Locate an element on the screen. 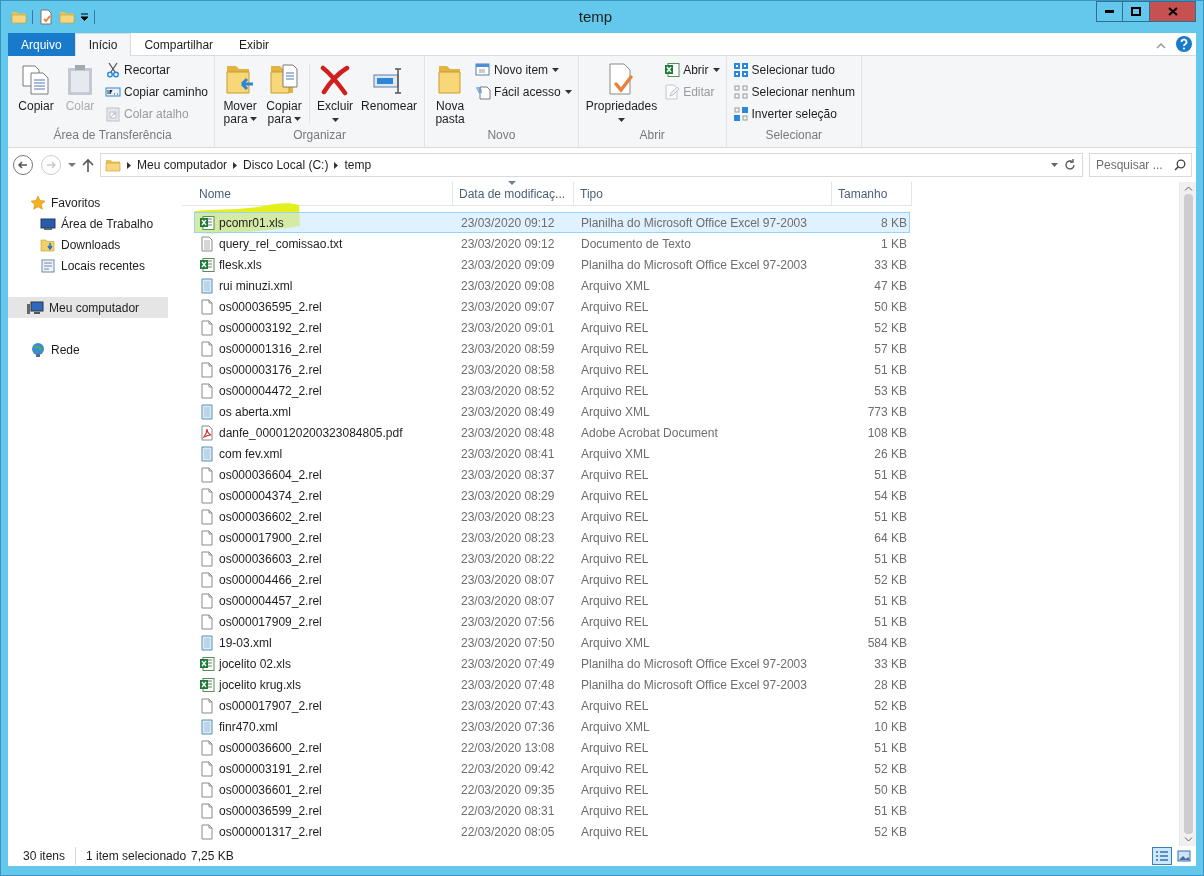 The width and height of the screenshot is (1204, 876). ribbon-button: Abrir is located at coordinates (692, 69).